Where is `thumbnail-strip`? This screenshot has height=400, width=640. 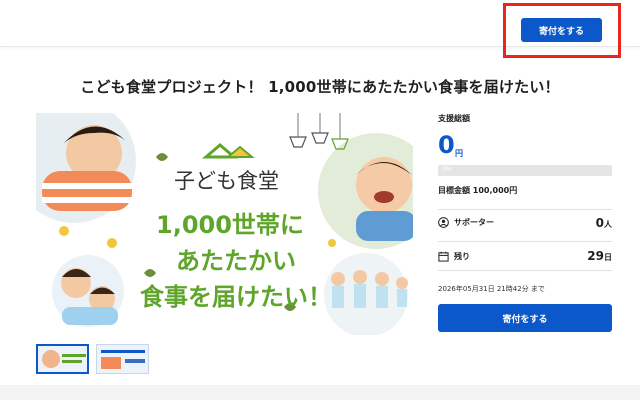 thumbnail-strip is located at coordinates (92, 359).